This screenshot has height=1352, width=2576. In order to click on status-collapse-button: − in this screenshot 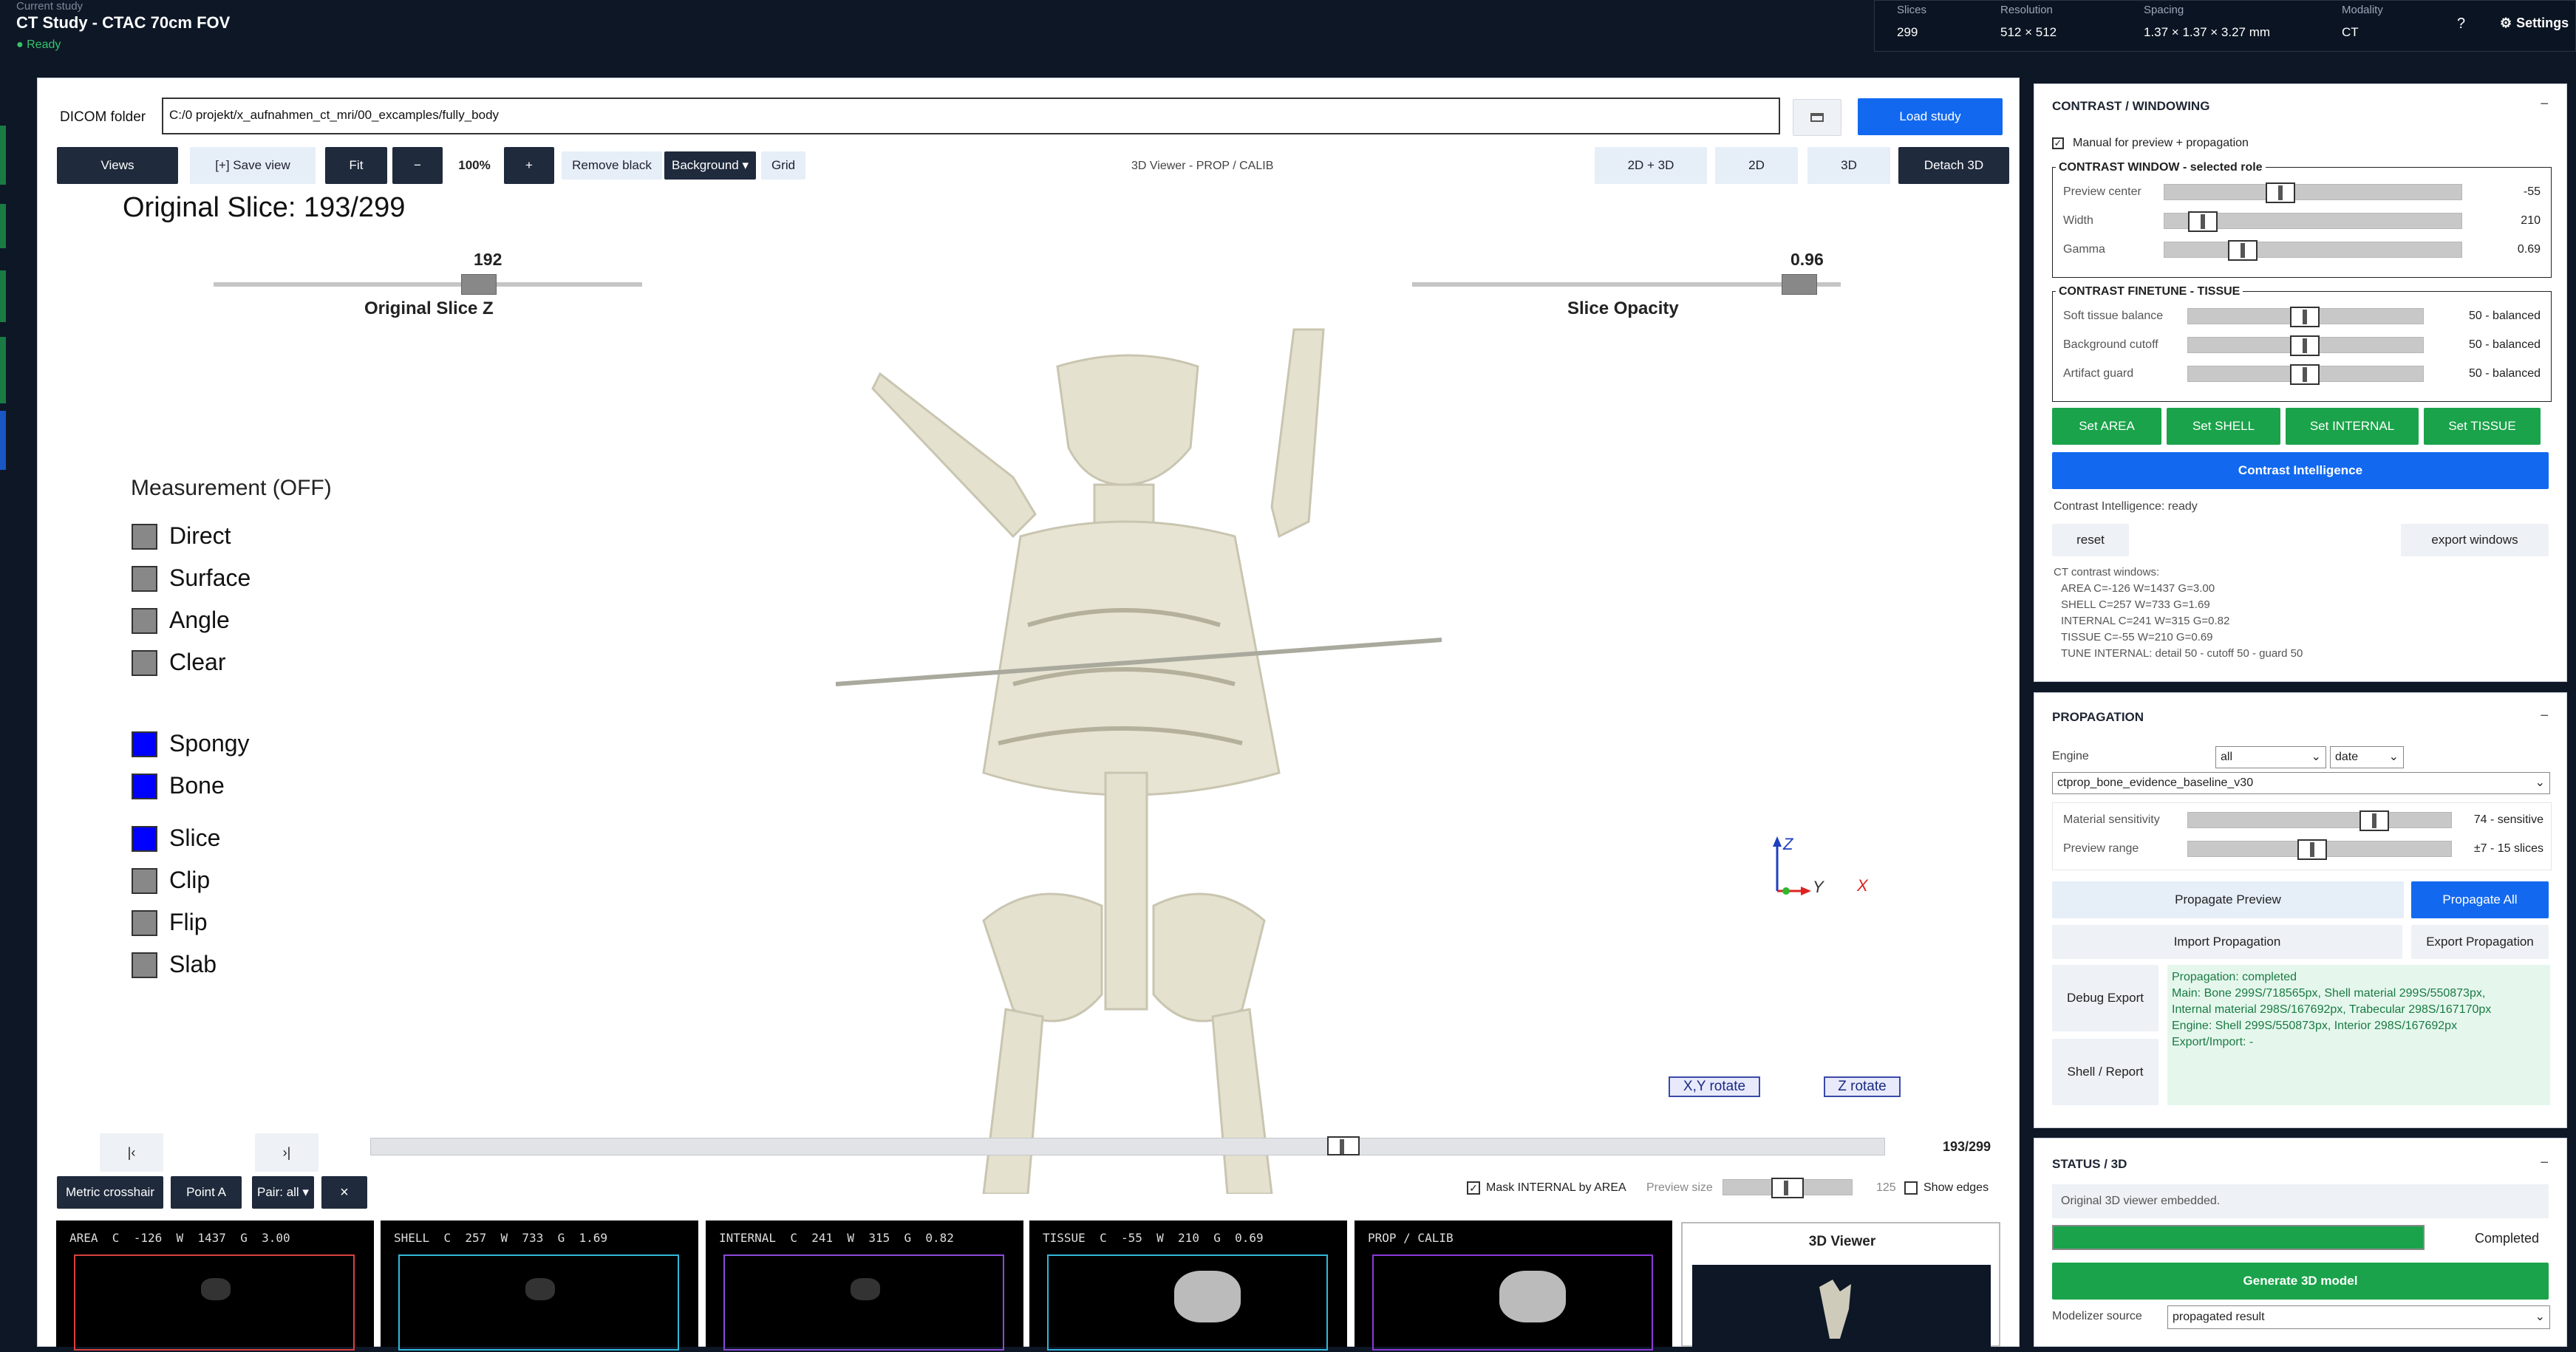, I will do `click(2544, 1163)`.